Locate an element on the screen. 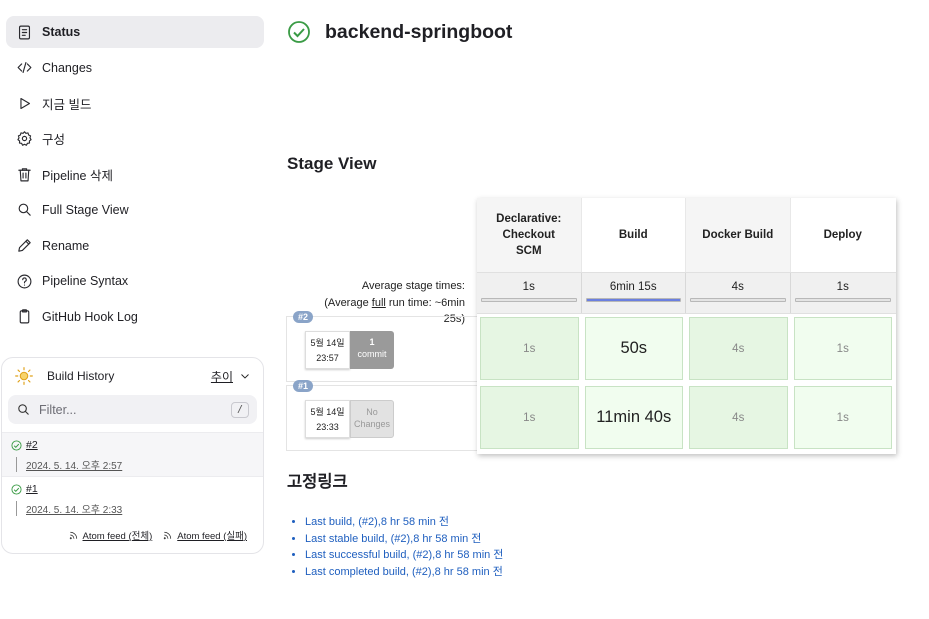  avg-label-line: (Average full run time: ~6min is located at coordinates (375, 303).